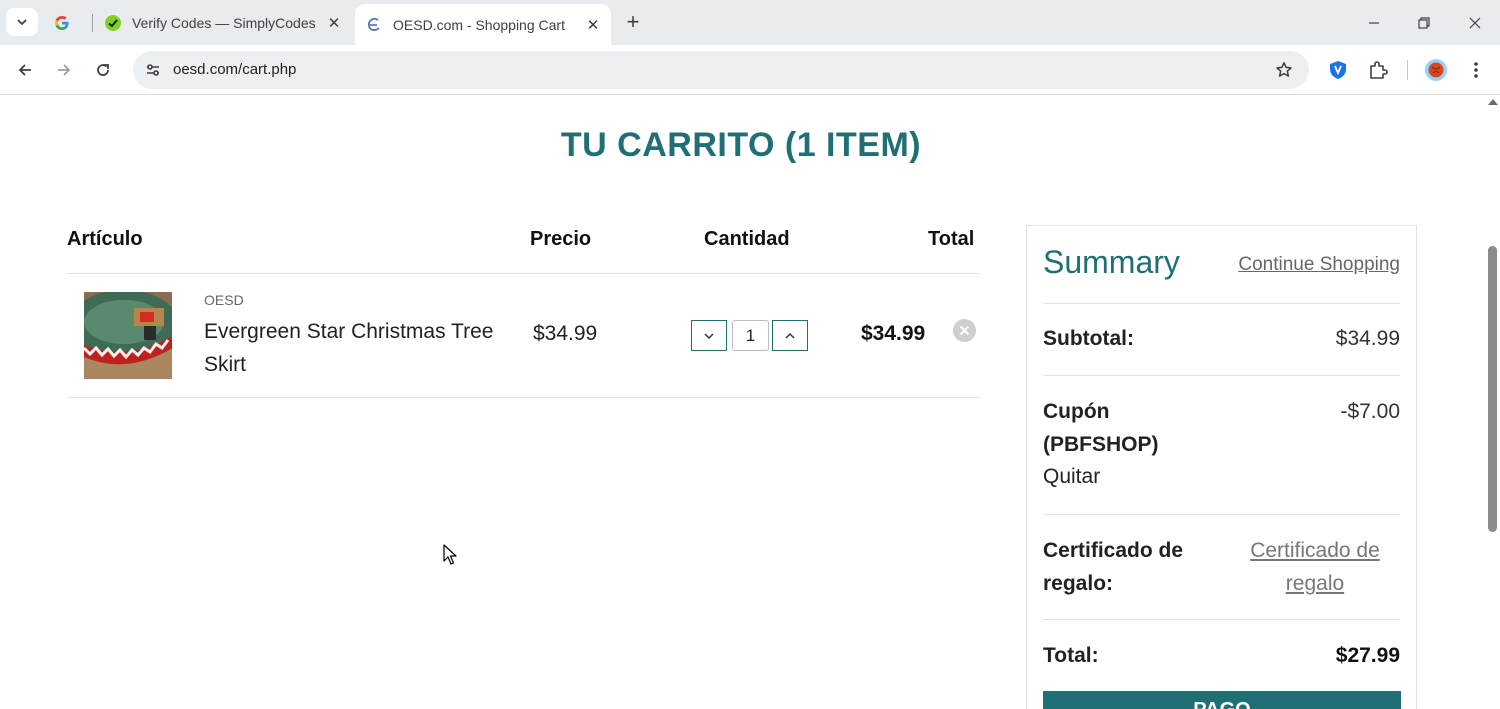 The width and height of the screenshot is (1500, 709). Describe the element at coordinates (721, 70) in the screenshot. I see `address-bar: oesd.com/cart.php` at that location.